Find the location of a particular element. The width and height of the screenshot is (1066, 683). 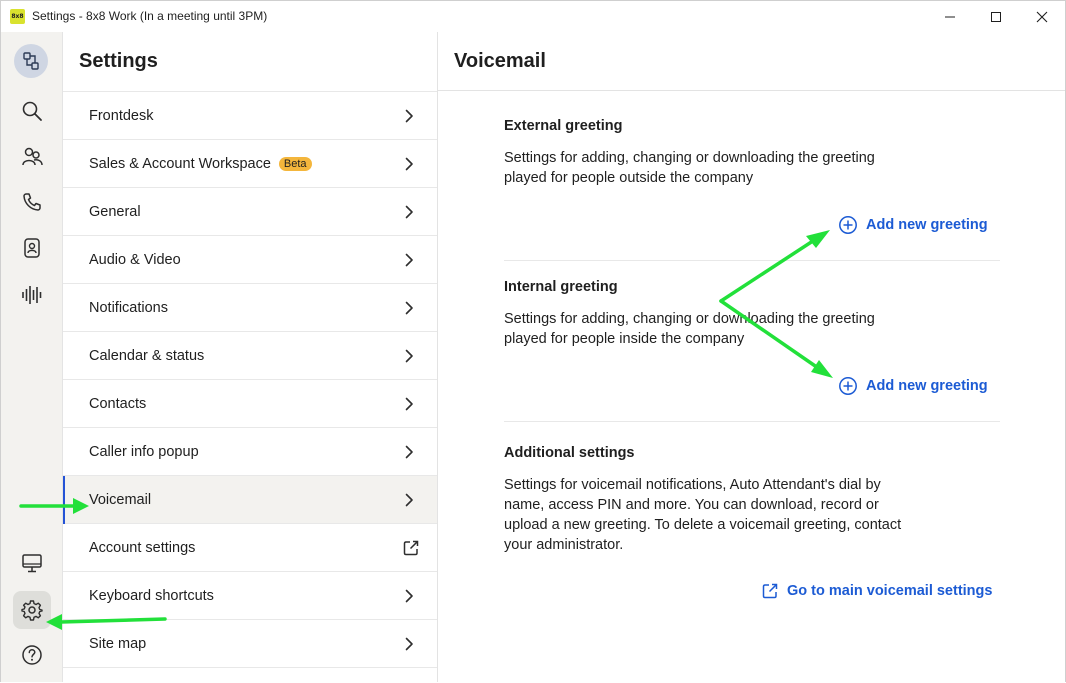

nav-item-keyboard-shortcuts: Keyboard shortcuts is located at coordinates (250, 596).